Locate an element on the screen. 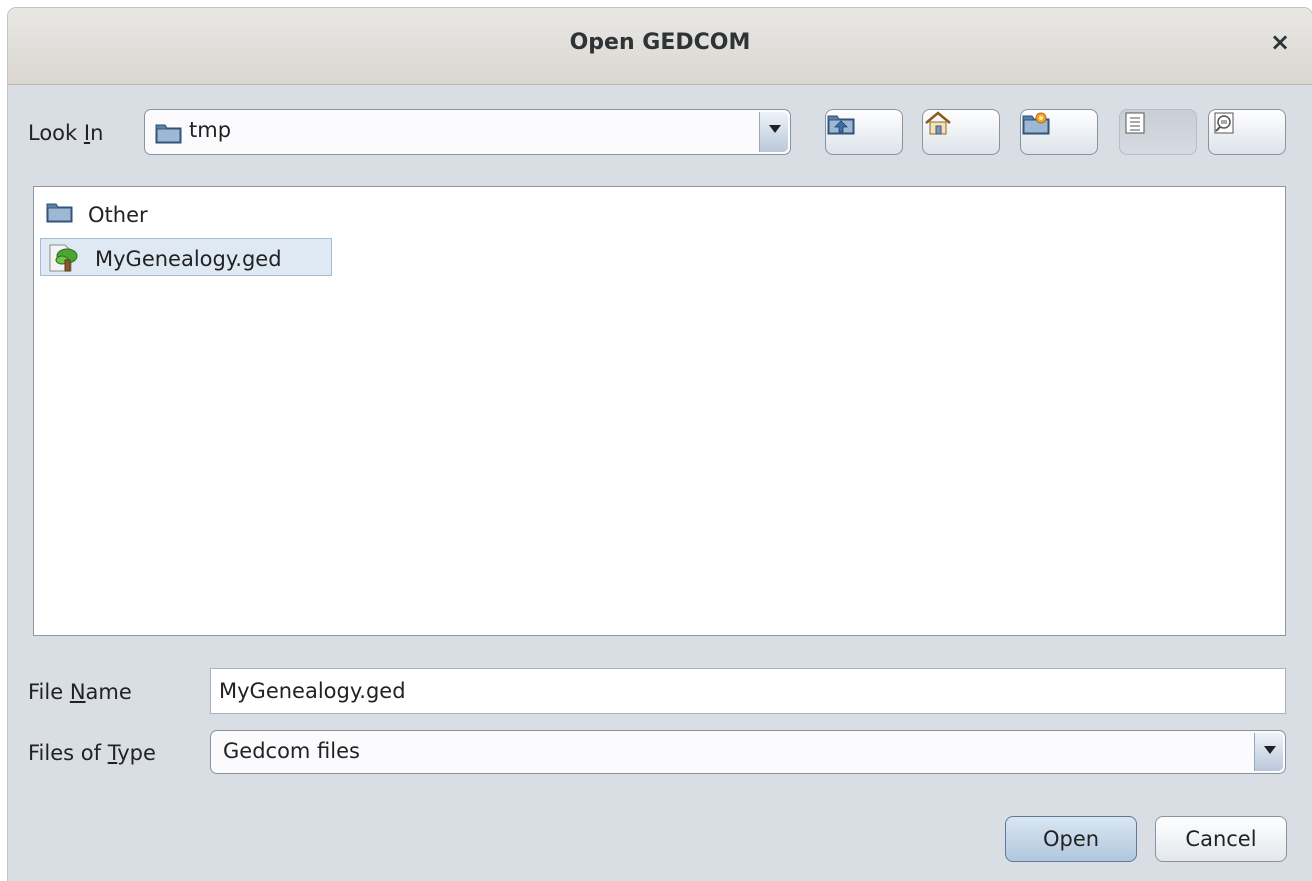 This screenshot has height=881, width=1312. file-name-input is located at coordinates (748, 691).